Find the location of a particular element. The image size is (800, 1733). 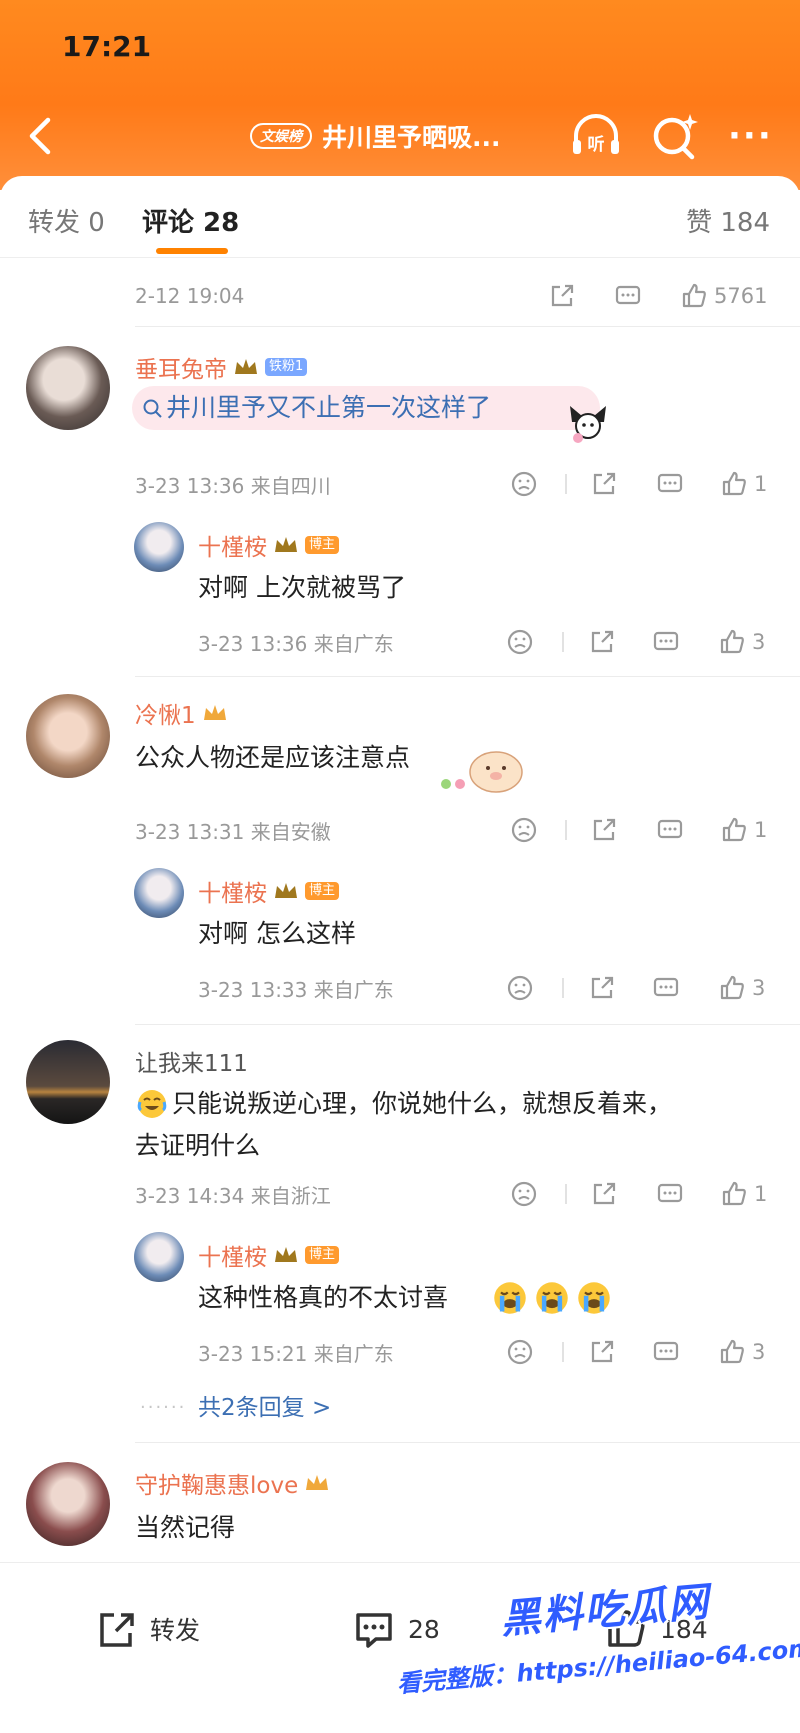

crying-laugh-emoji-icon is located at coordinates (152, 1104).